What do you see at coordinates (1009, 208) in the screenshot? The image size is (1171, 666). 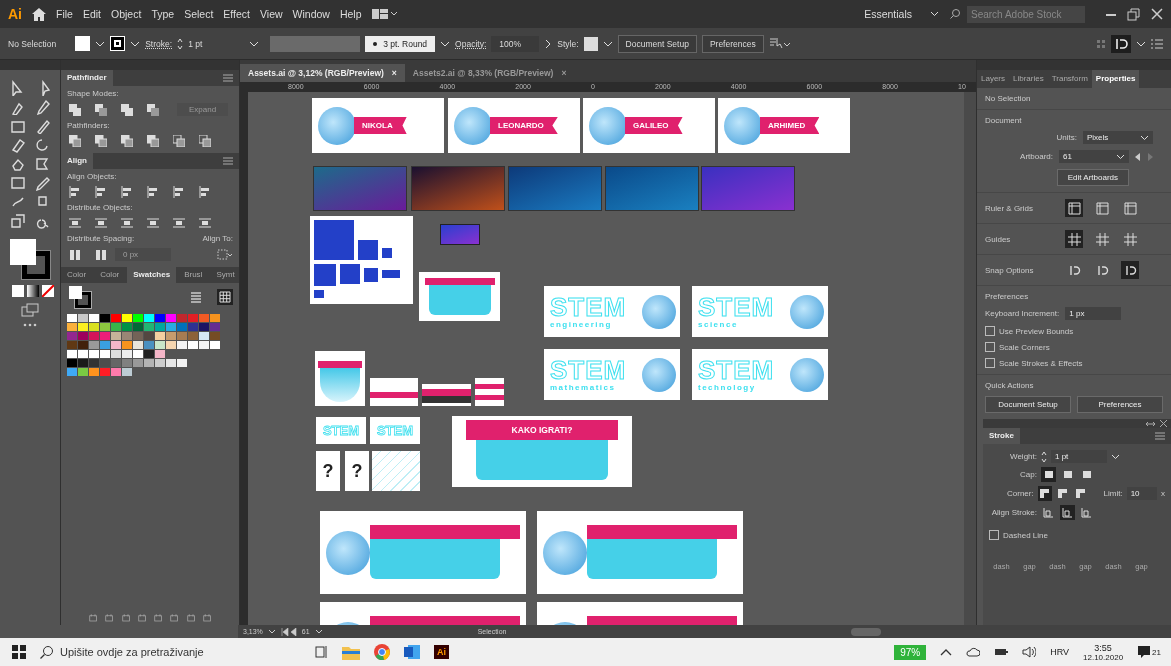 I see `section-label: Ruler & Grids` at bounding box center [1009, 208].